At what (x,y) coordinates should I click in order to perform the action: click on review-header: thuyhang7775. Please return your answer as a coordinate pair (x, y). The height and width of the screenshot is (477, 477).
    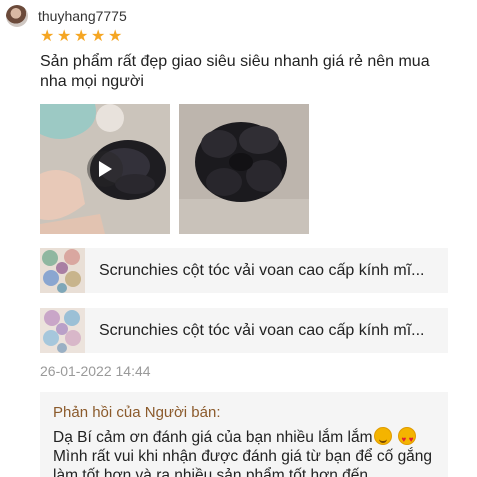
    Looking at the image, I should click on (66, 16).